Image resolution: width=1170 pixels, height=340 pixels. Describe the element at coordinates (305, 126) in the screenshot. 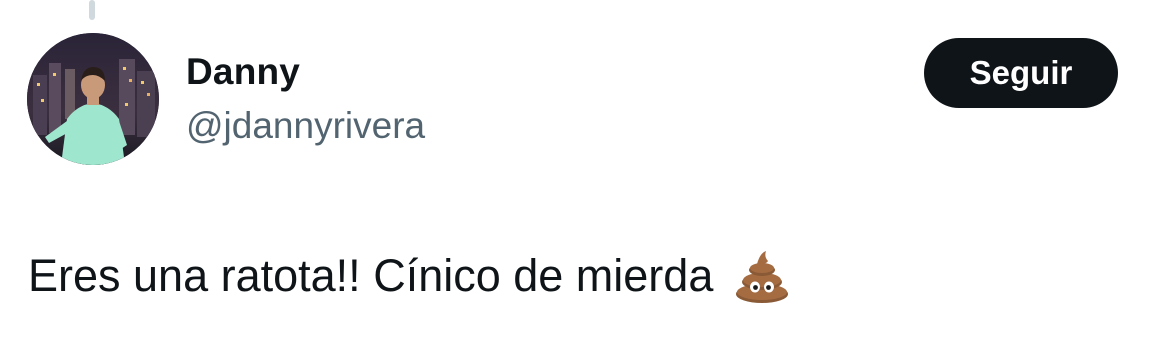

I see `author-handle: @jdannyrivera` at that location.